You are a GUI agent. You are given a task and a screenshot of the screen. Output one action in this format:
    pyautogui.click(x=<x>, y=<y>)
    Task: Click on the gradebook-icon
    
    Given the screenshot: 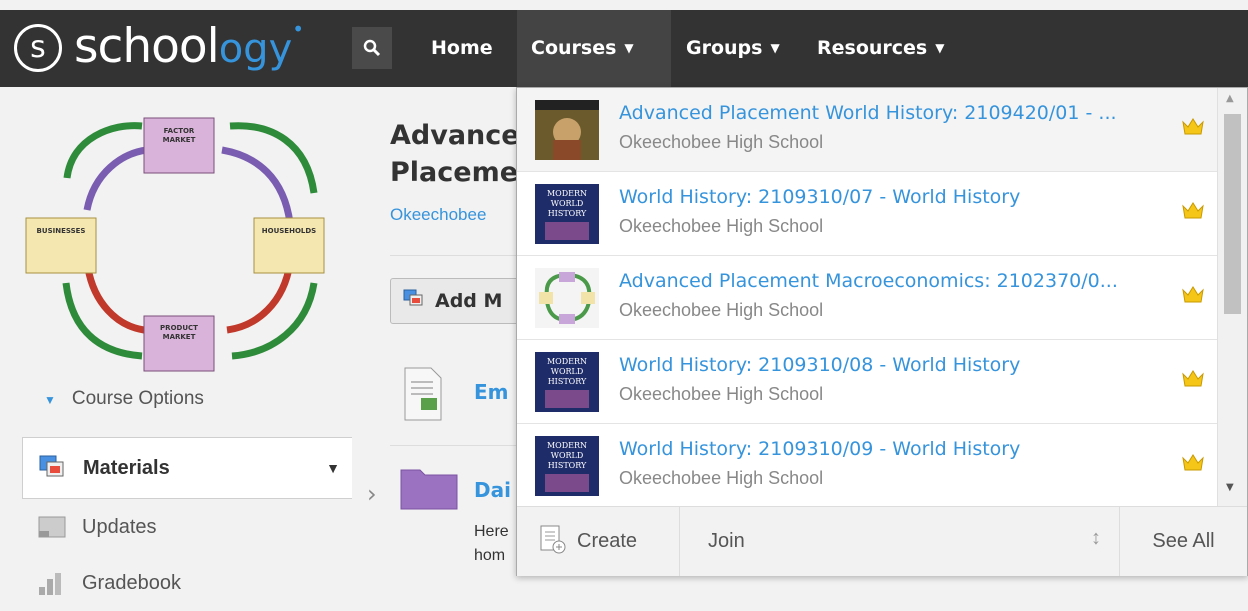 What is the action you would take?
    pyautogui.click(x=52, y=583)
    